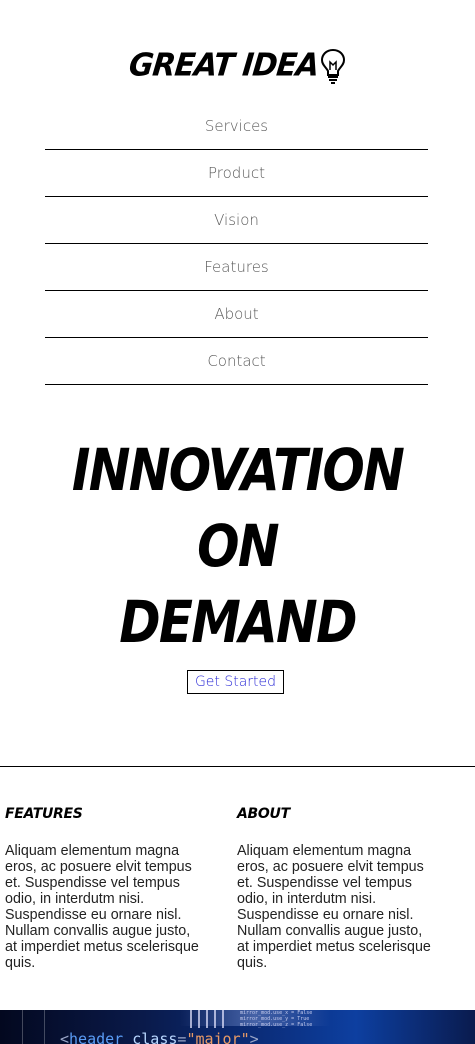 The width and height of the screenshot is (475, 1044). I want to click on nav-item-about: About, so click(236, 314).